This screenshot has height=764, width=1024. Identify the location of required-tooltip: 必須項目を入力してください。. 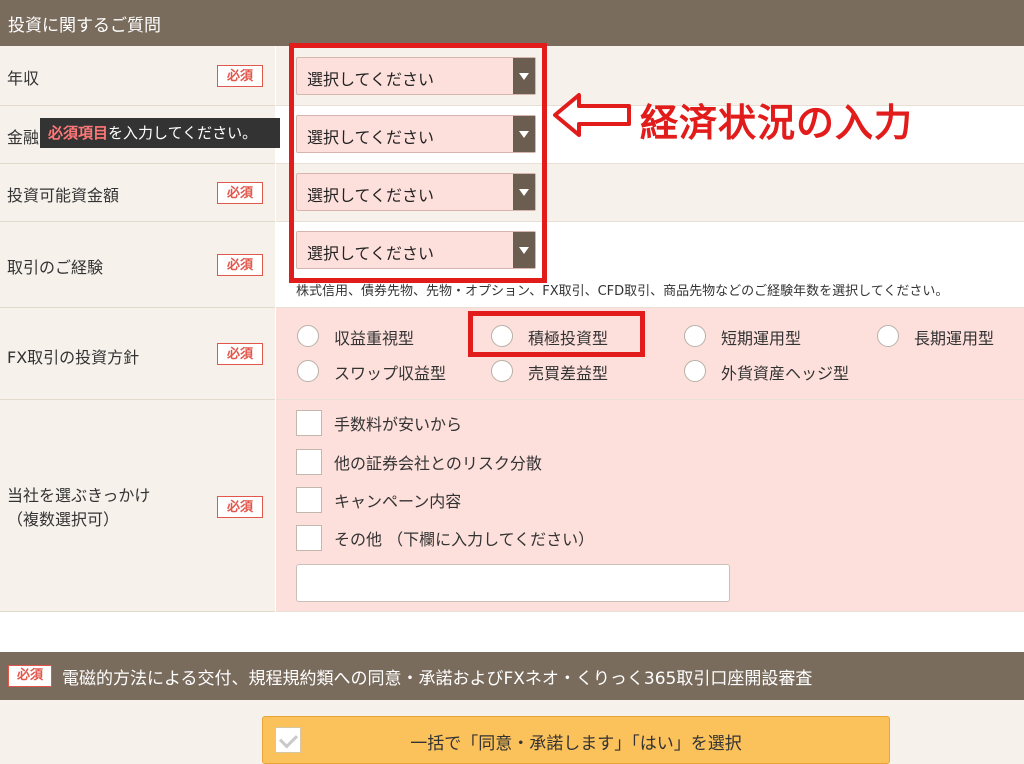
(160, 133).